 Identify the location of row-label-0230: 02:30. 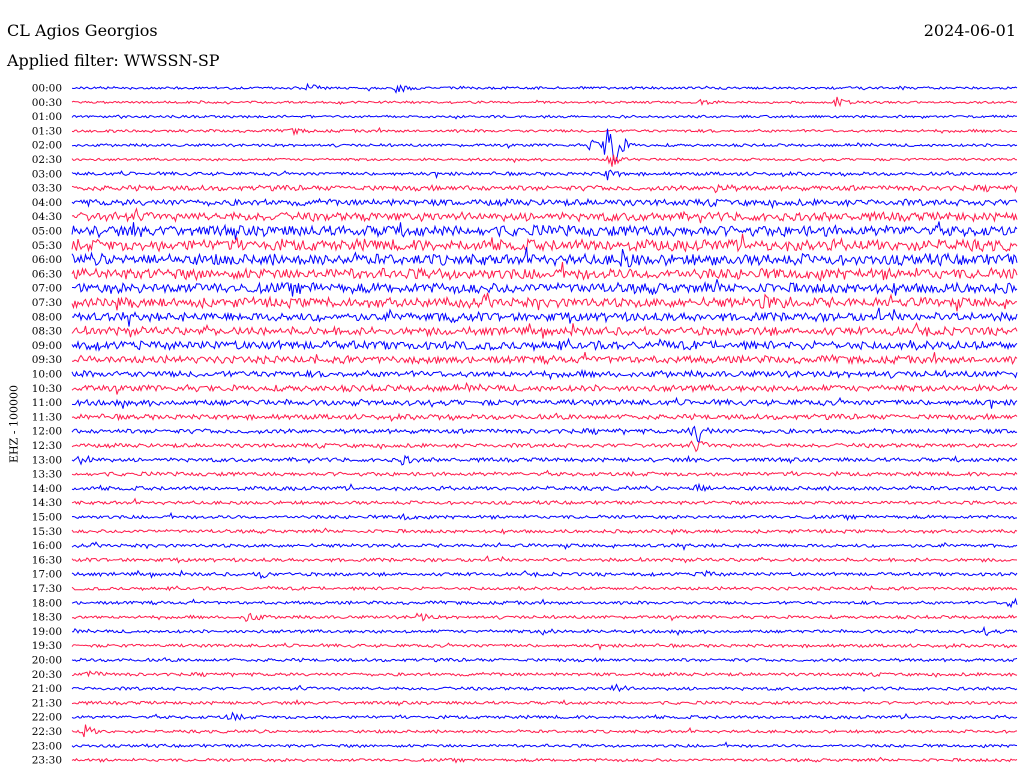
(47, 160).